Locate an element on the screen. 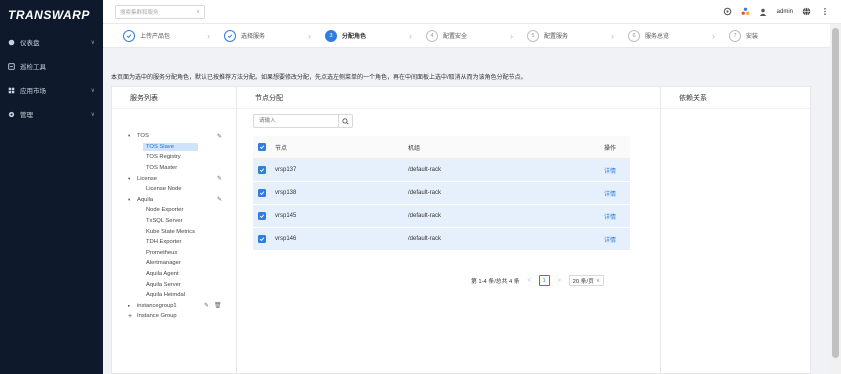 The width and height of the screenshot is (841, 374). tree-role-item: Aquila Server is located at coordinates (174, 284).